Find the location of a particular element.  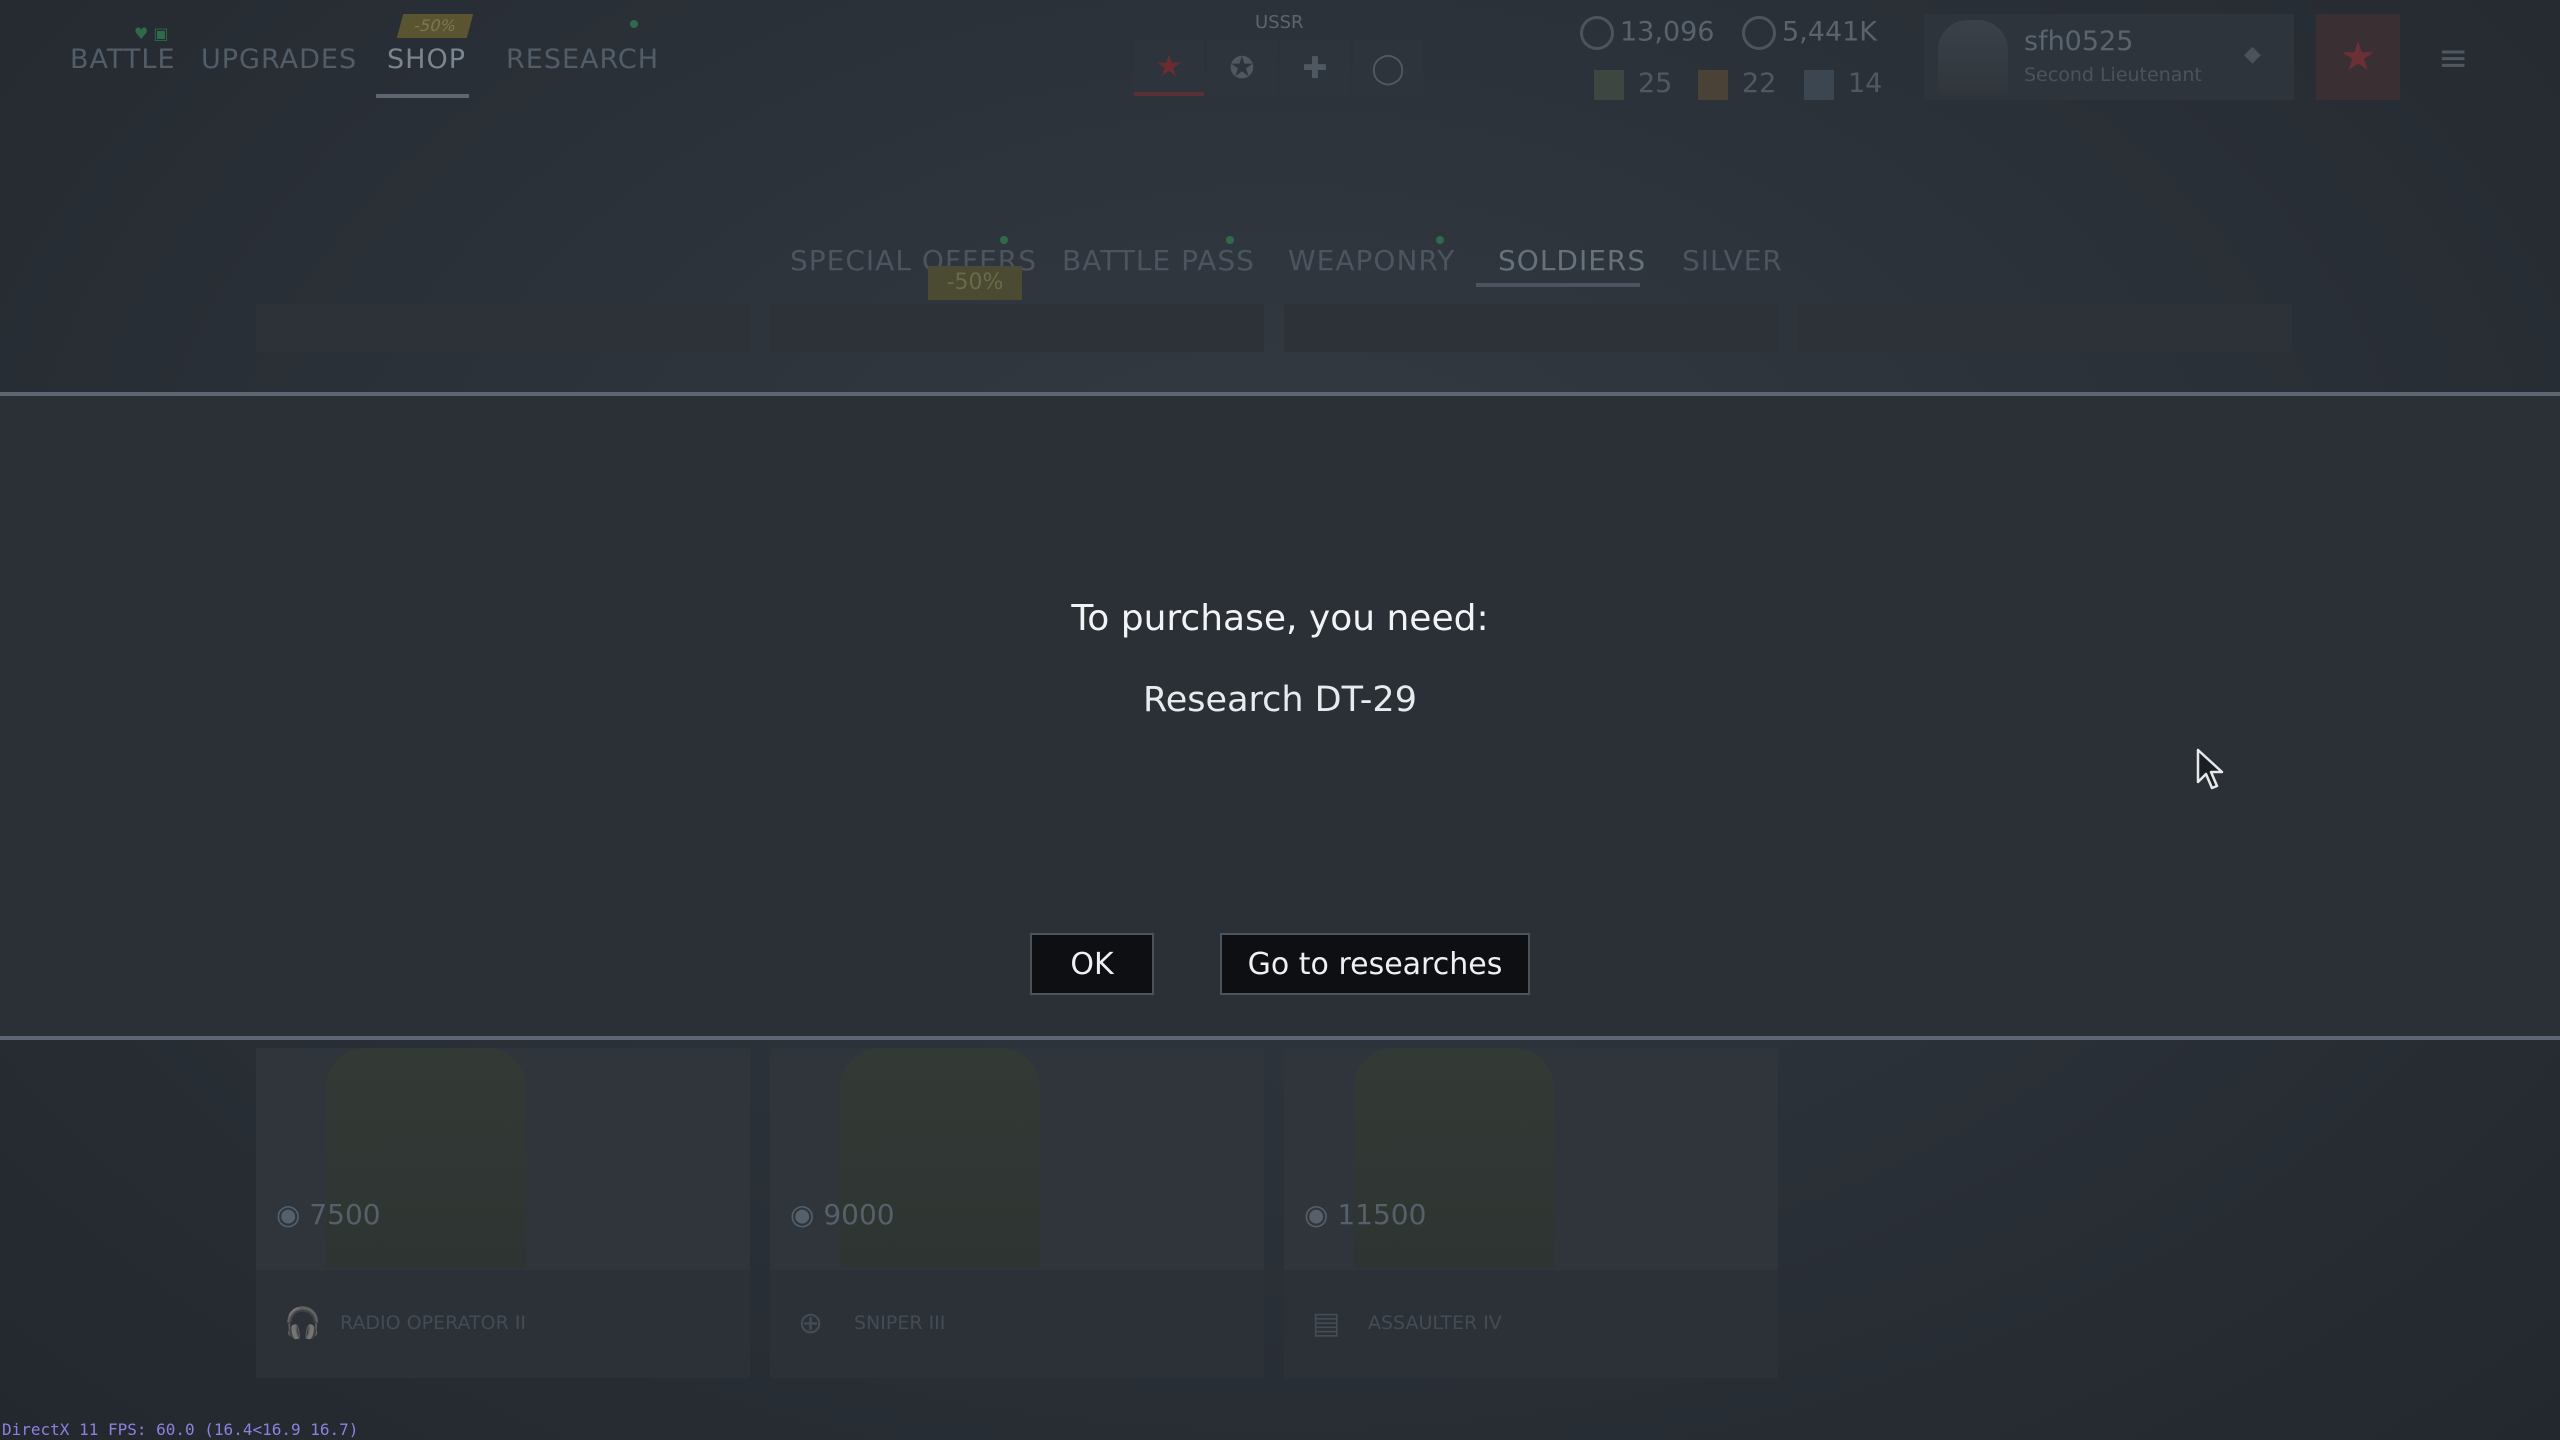

resource-3: 14 is located at coordinates (1843, 84).